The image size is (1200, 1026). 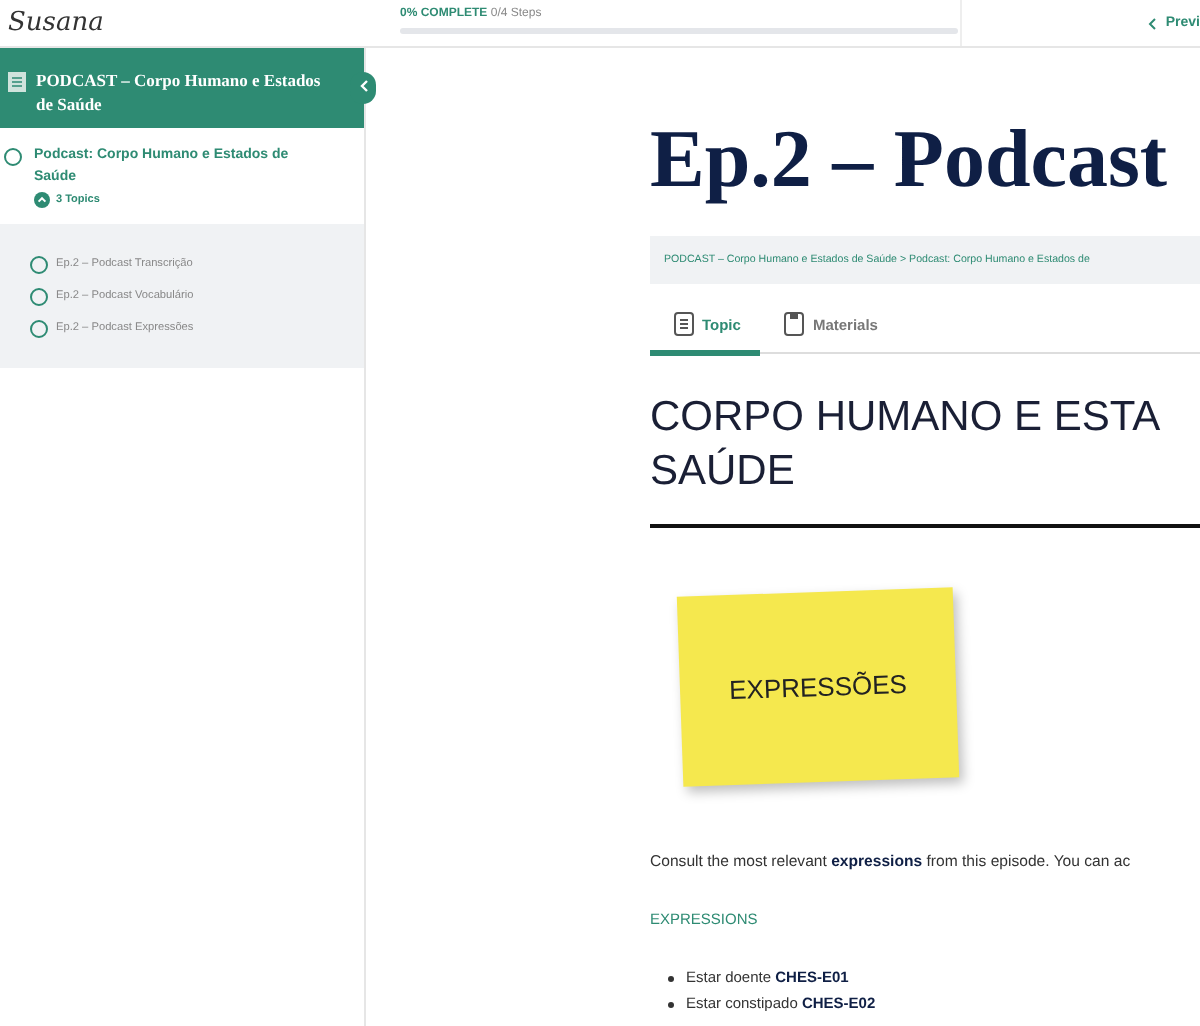 I want to click on clipboard-icon, so click(x=794, y=324).